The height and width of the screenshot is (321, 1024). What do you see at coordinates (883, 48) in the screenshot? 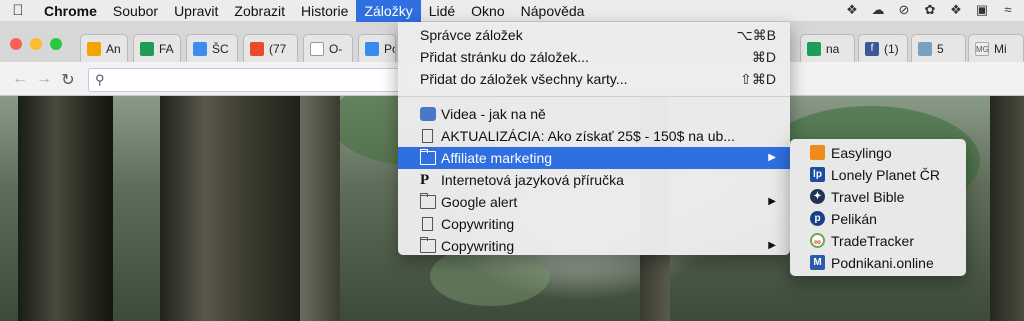
I see `tab: f (1)` at bounding box center [883, 48].